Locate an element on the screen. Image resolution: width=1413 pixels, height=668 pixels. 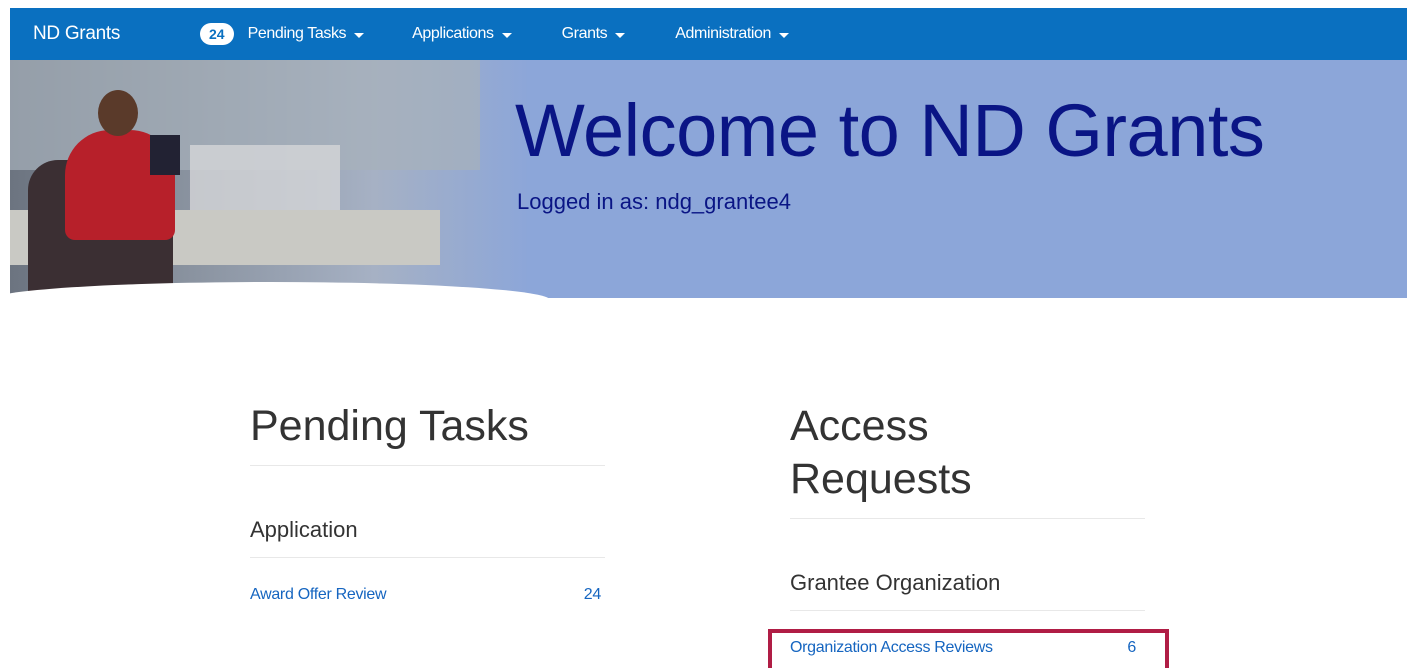
application-group-title: Application is located at coordinates (304, 529).